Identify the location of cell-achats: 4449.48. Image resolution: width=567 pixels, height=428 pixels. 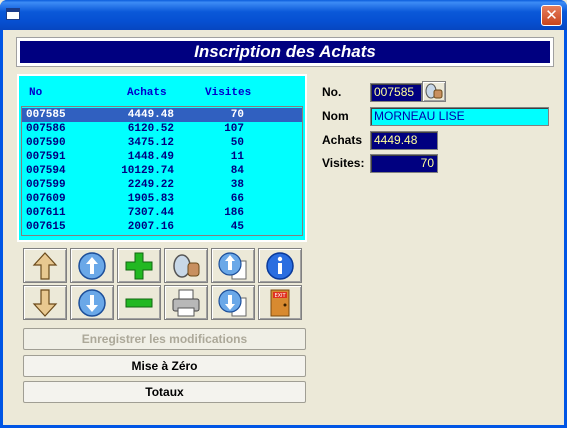
(150, 115).